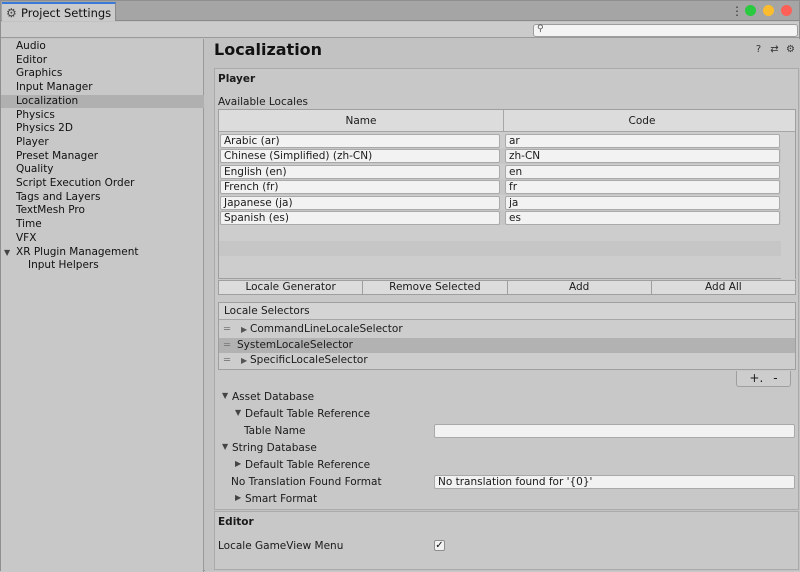  Describe the element at coordinates (360, 202) in the screenshot. I see `locale-name-field: Japanese (ja)` at that location.